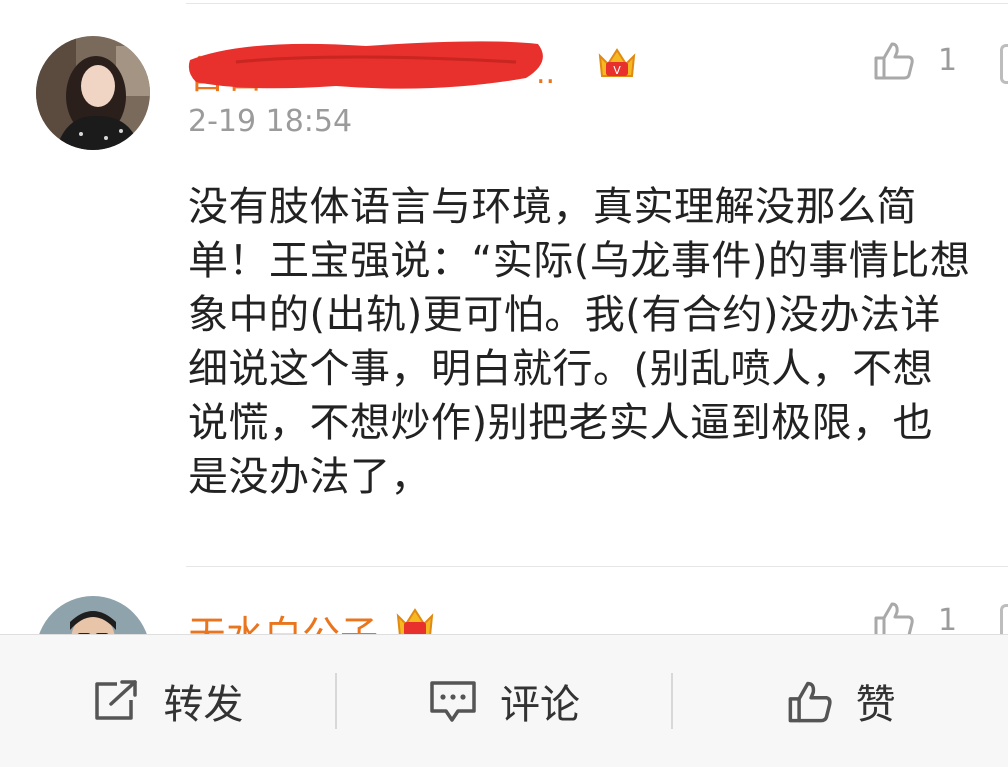 This screenshot has width=1008, height=767. What do you see at coordinates (116, 700) in the screenshot?
I see `share-icon` at bounding box center [116, 700].